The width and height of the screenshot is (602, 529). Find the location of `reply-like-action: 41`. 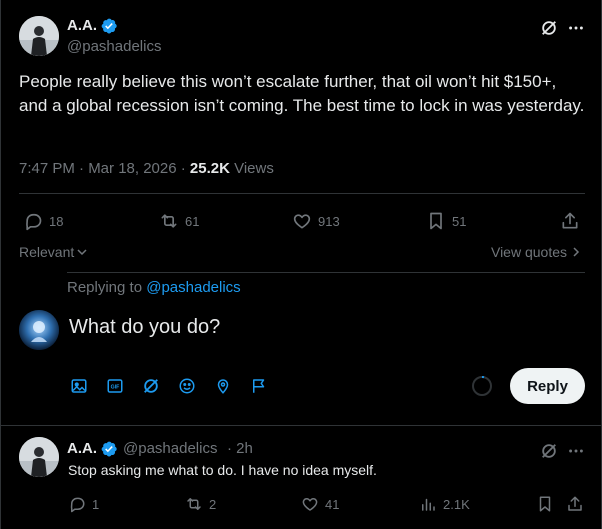

reply-like-action: 41 is located at coordinates (320, 504).